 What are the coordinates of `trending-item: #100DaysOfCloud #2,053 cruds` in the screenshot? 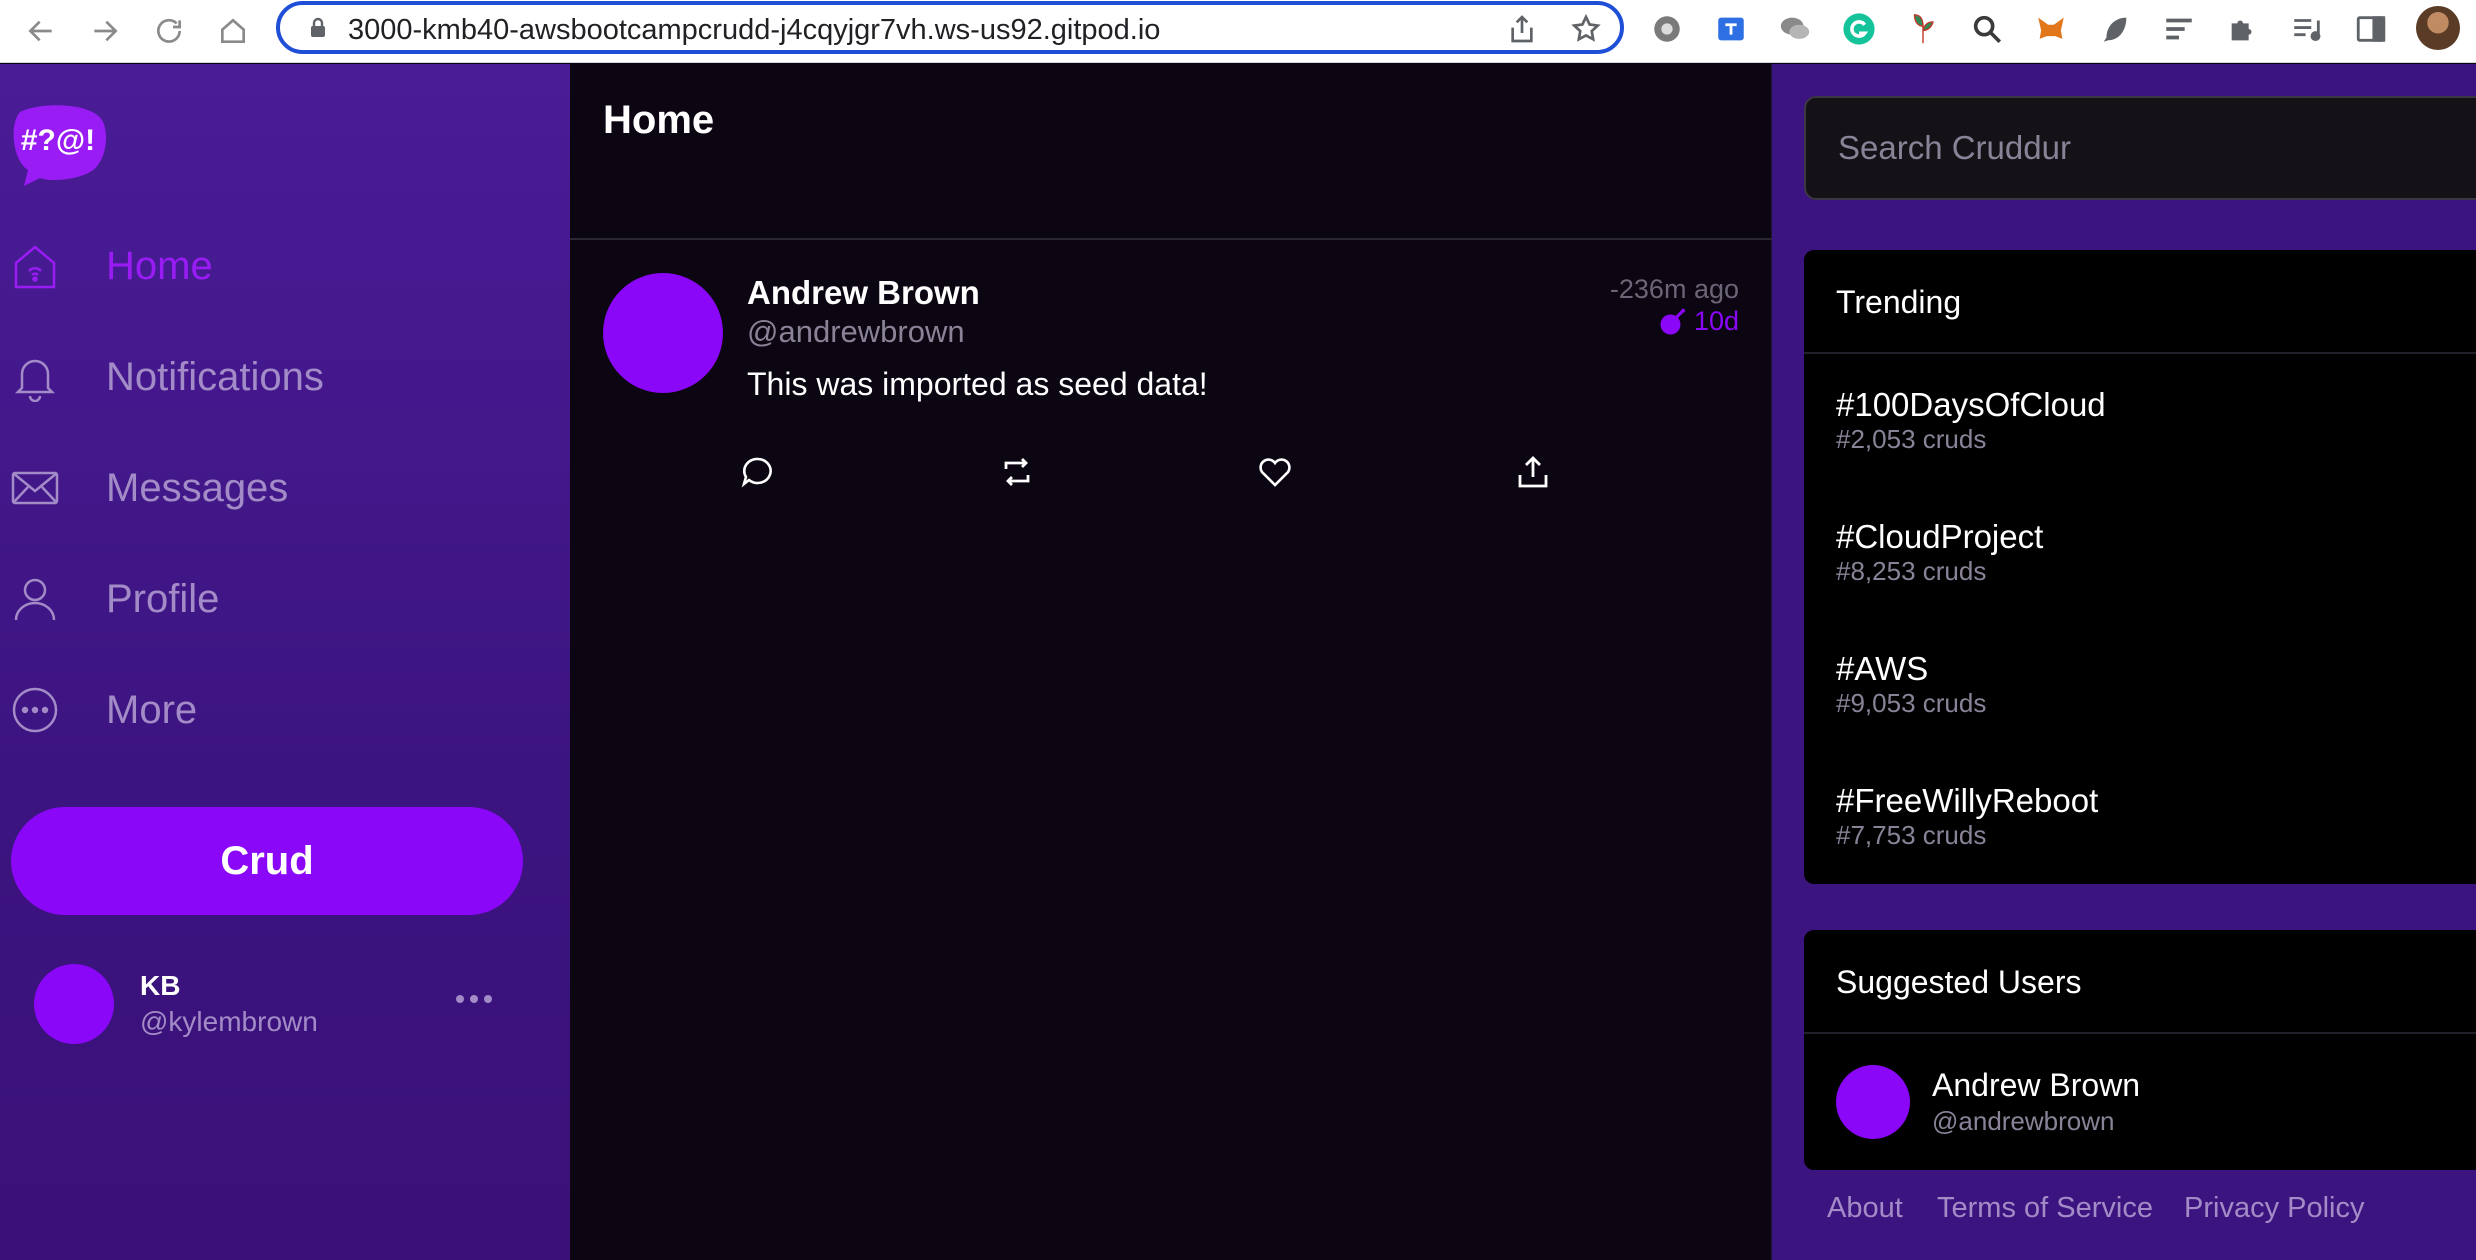 It's located at (2156, 436).